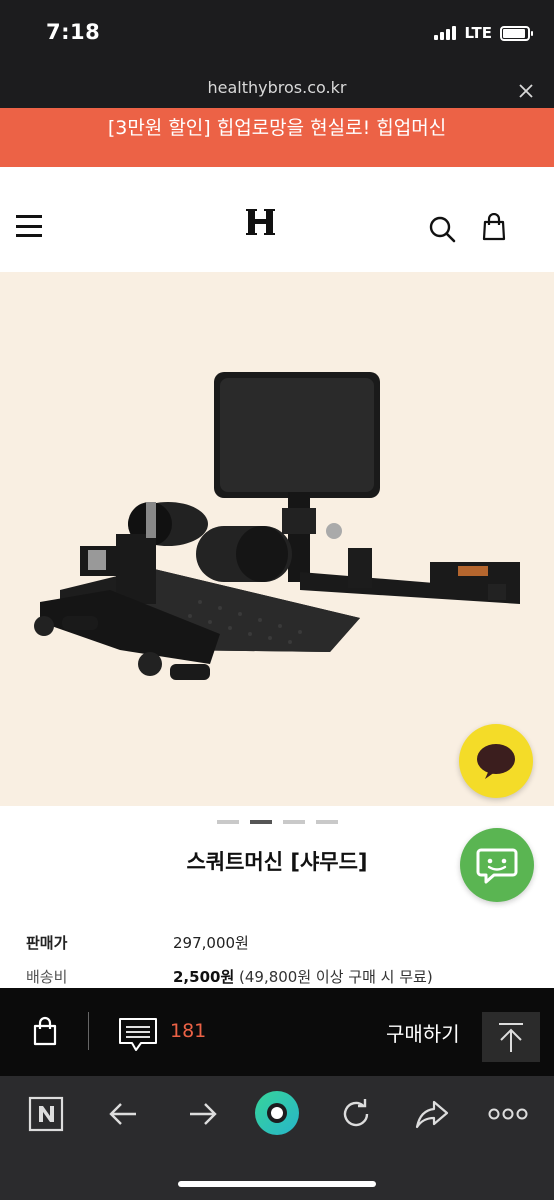 This screenshot has height=1200, width=554. What do you see at coordinates (526, 89) in the screenshot?
I see `close-icon` at bounding box center [526, 89].